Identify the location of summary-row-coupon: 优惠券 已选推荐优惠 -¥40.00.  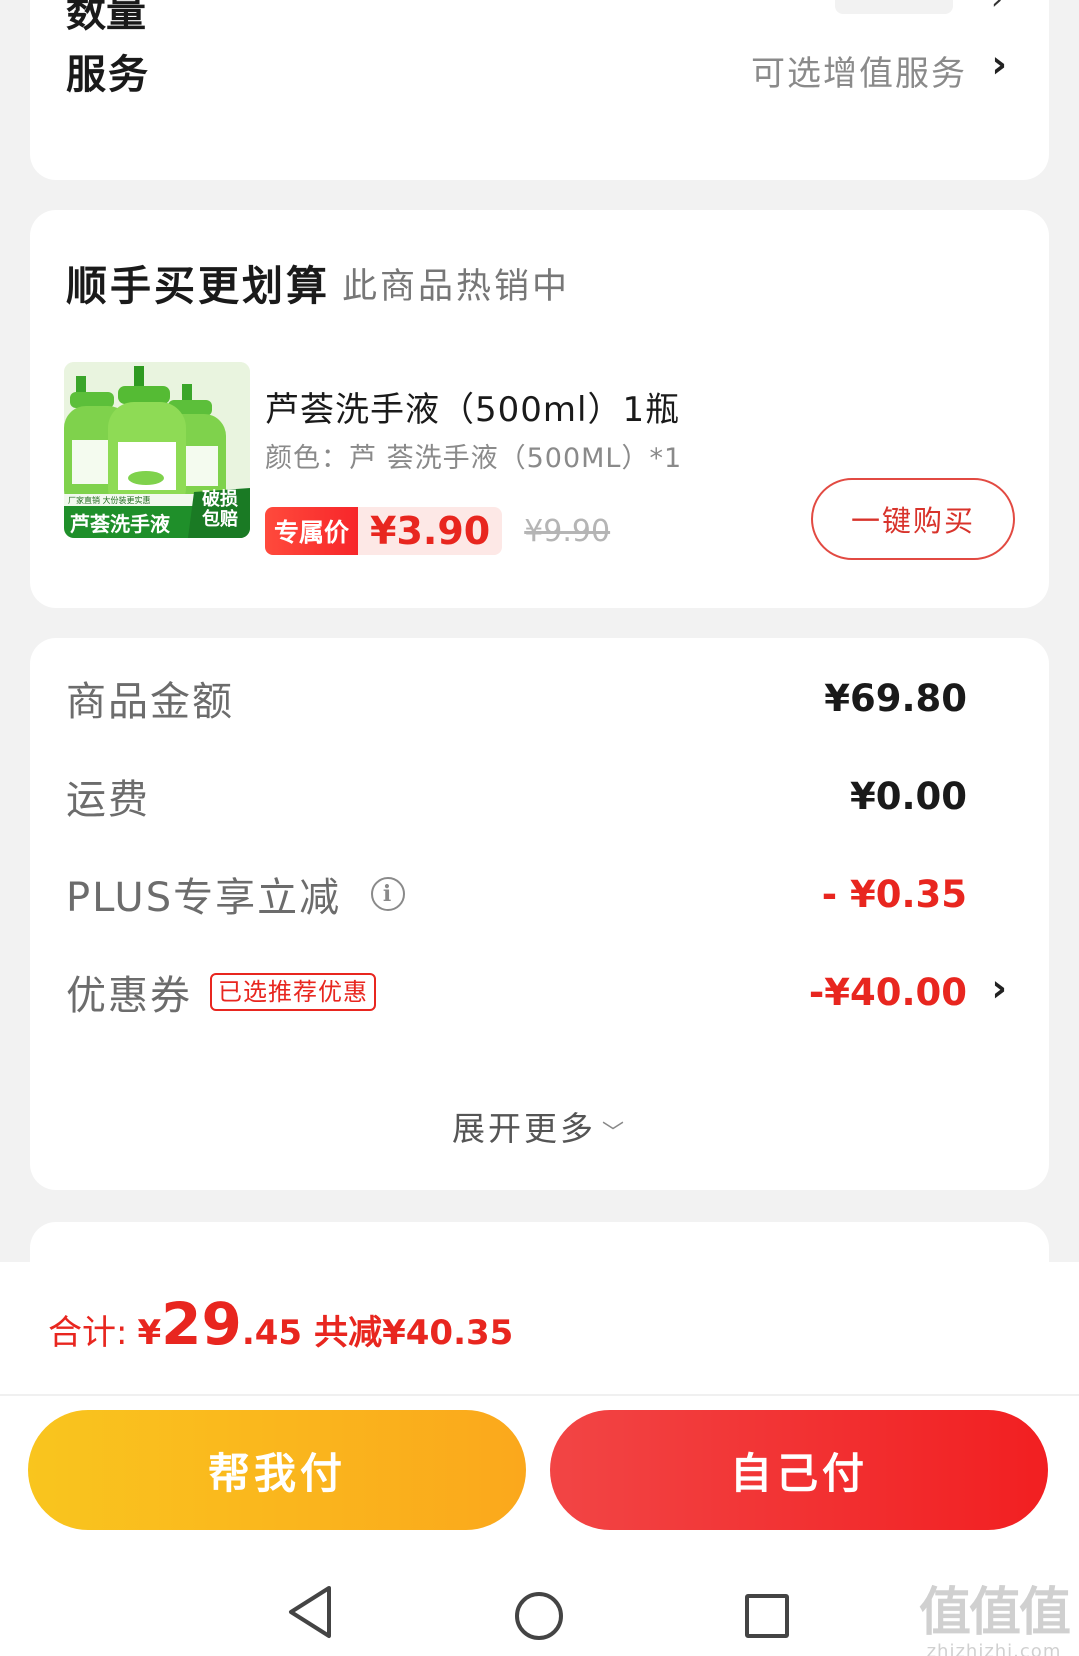
(516, 992).